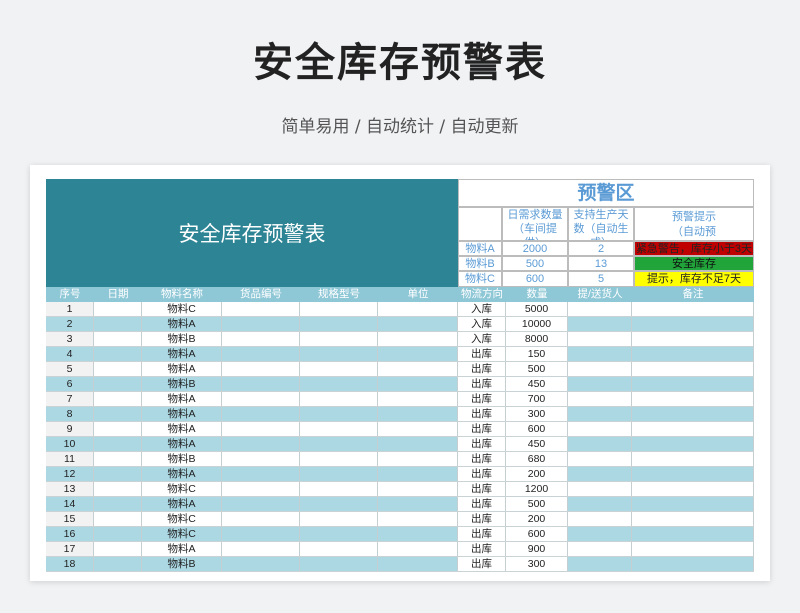  What do you see at coordinates (70, 519) in the screenshot?
I see `cell-index: 15` at bounding box center [70, 519].